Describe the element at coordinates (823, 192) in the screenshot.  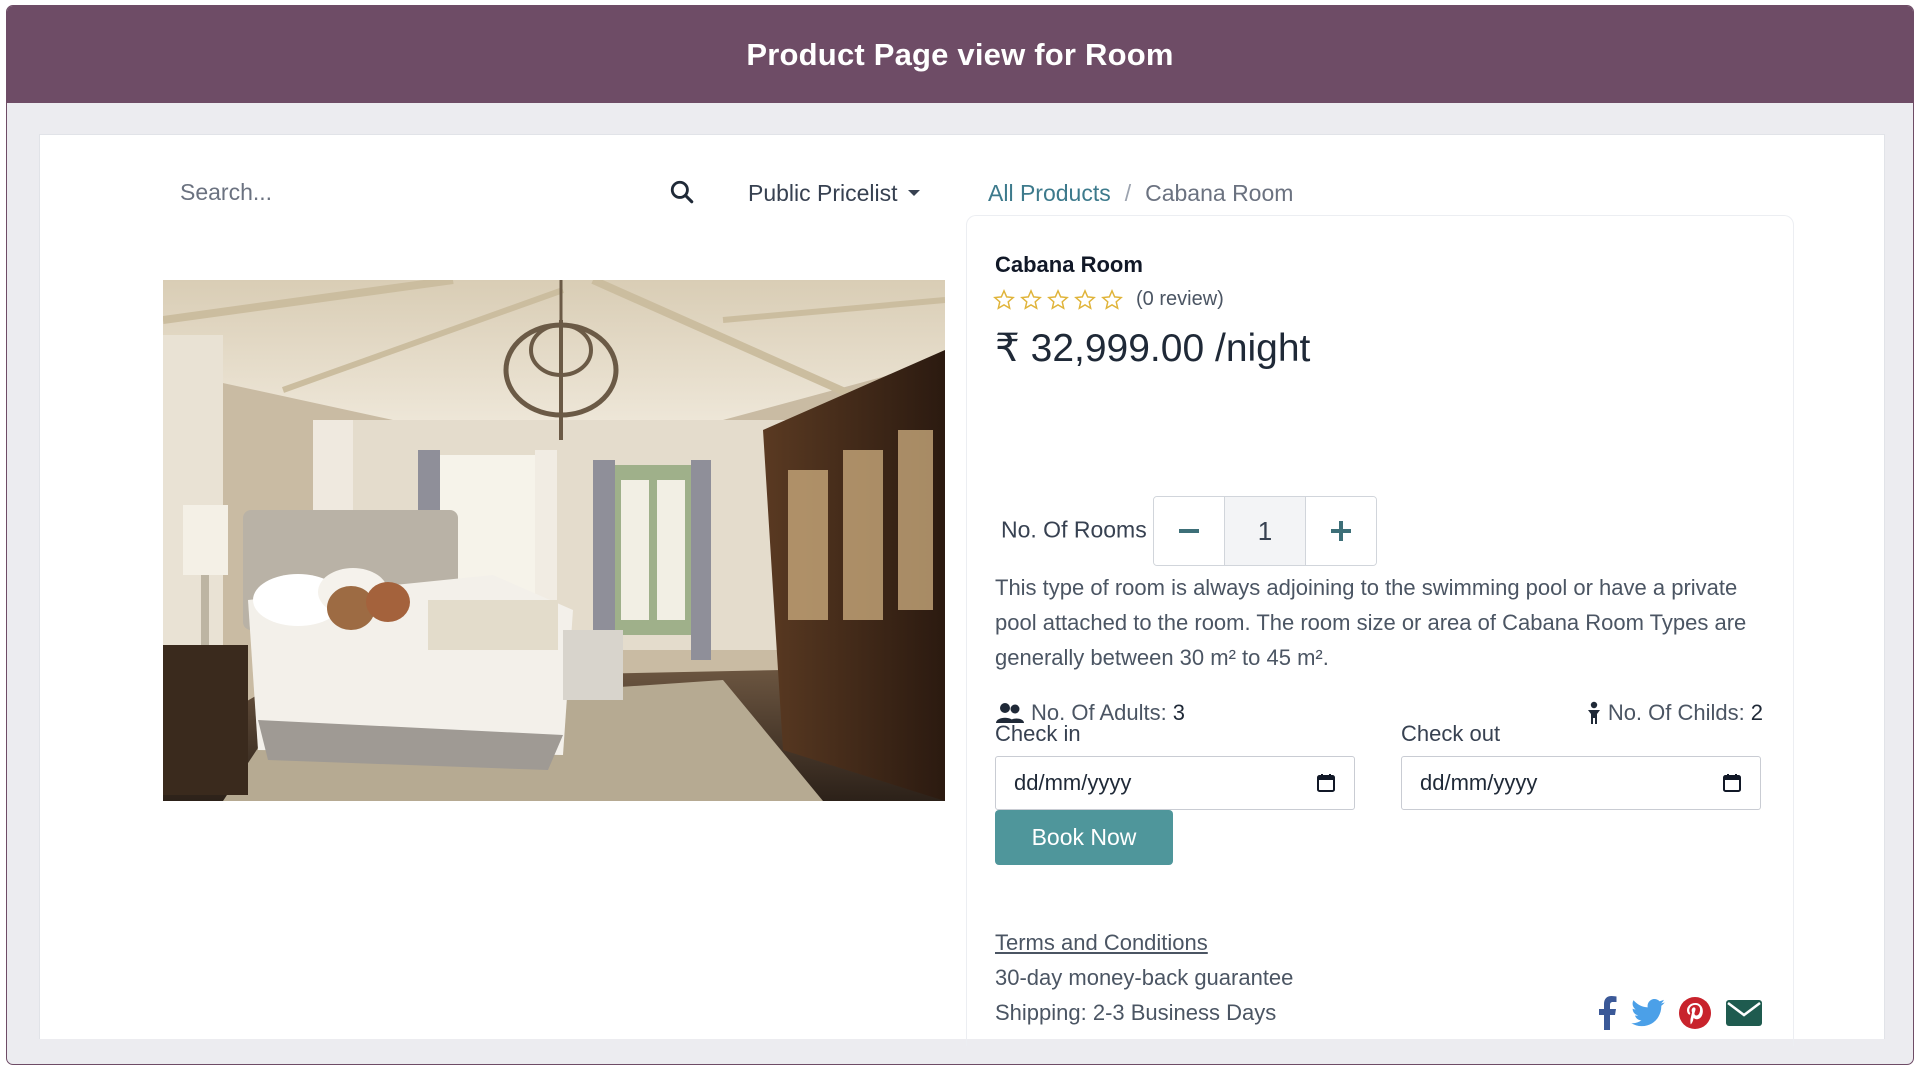
I see `pricelist-label: Public Pricelist` at that location.